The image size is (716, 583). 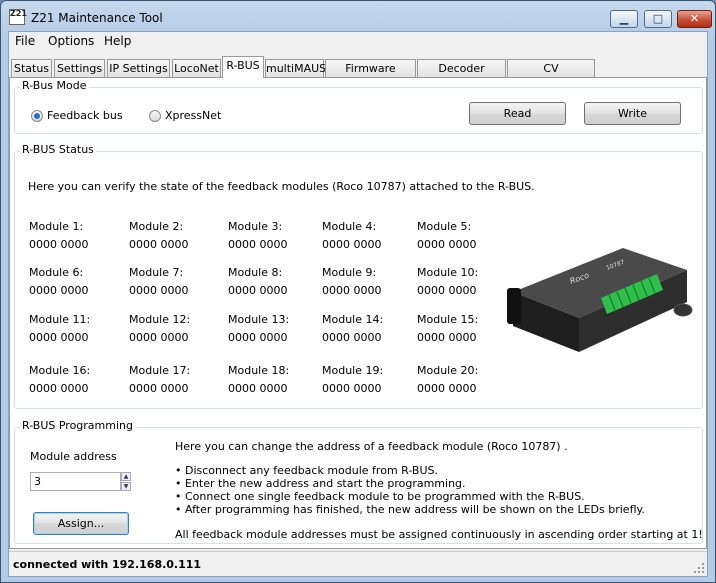 I want to click on minimize-button: ▁, so click(x=624, y=19).